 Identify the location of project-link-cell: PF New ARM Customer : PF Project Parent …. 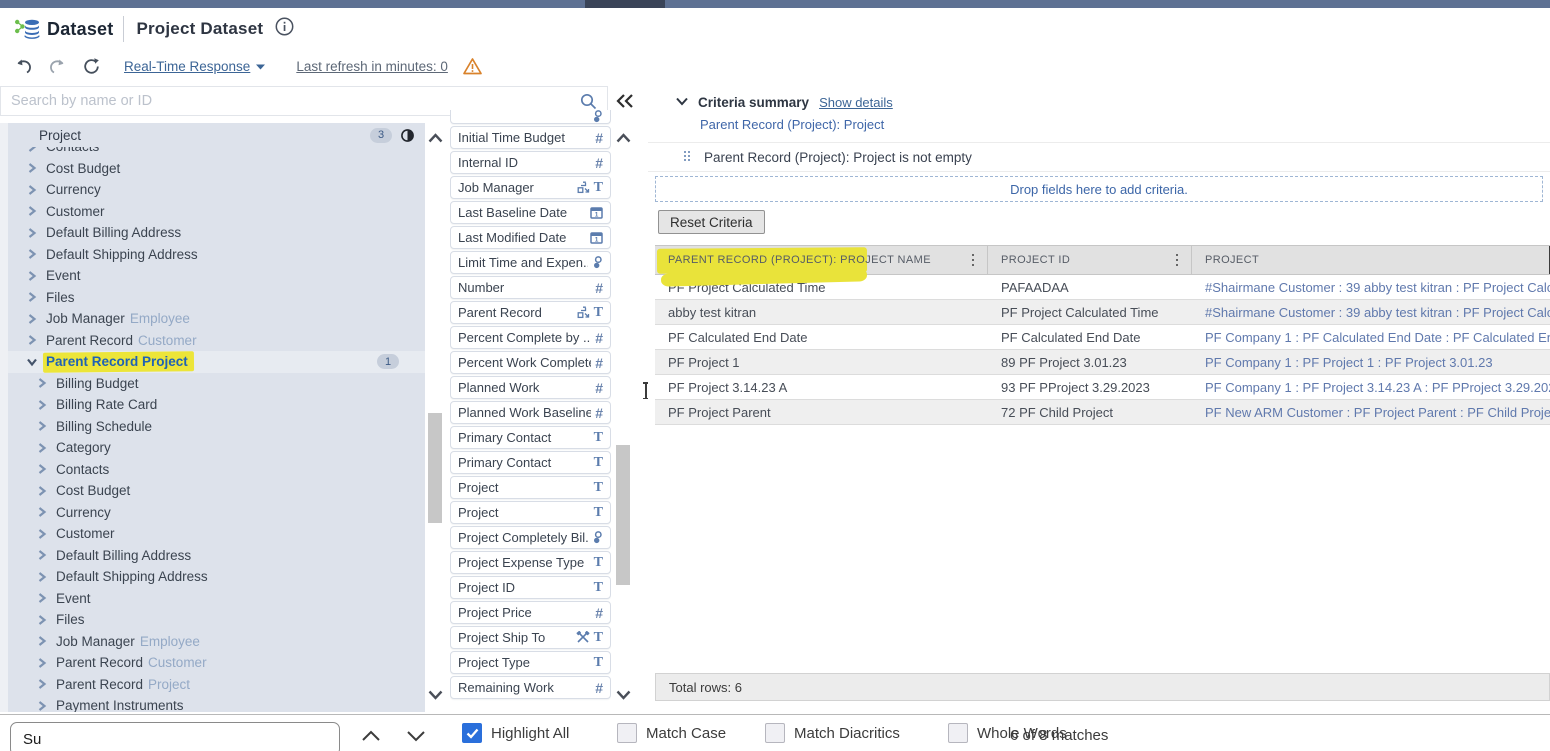
(1371, 412).